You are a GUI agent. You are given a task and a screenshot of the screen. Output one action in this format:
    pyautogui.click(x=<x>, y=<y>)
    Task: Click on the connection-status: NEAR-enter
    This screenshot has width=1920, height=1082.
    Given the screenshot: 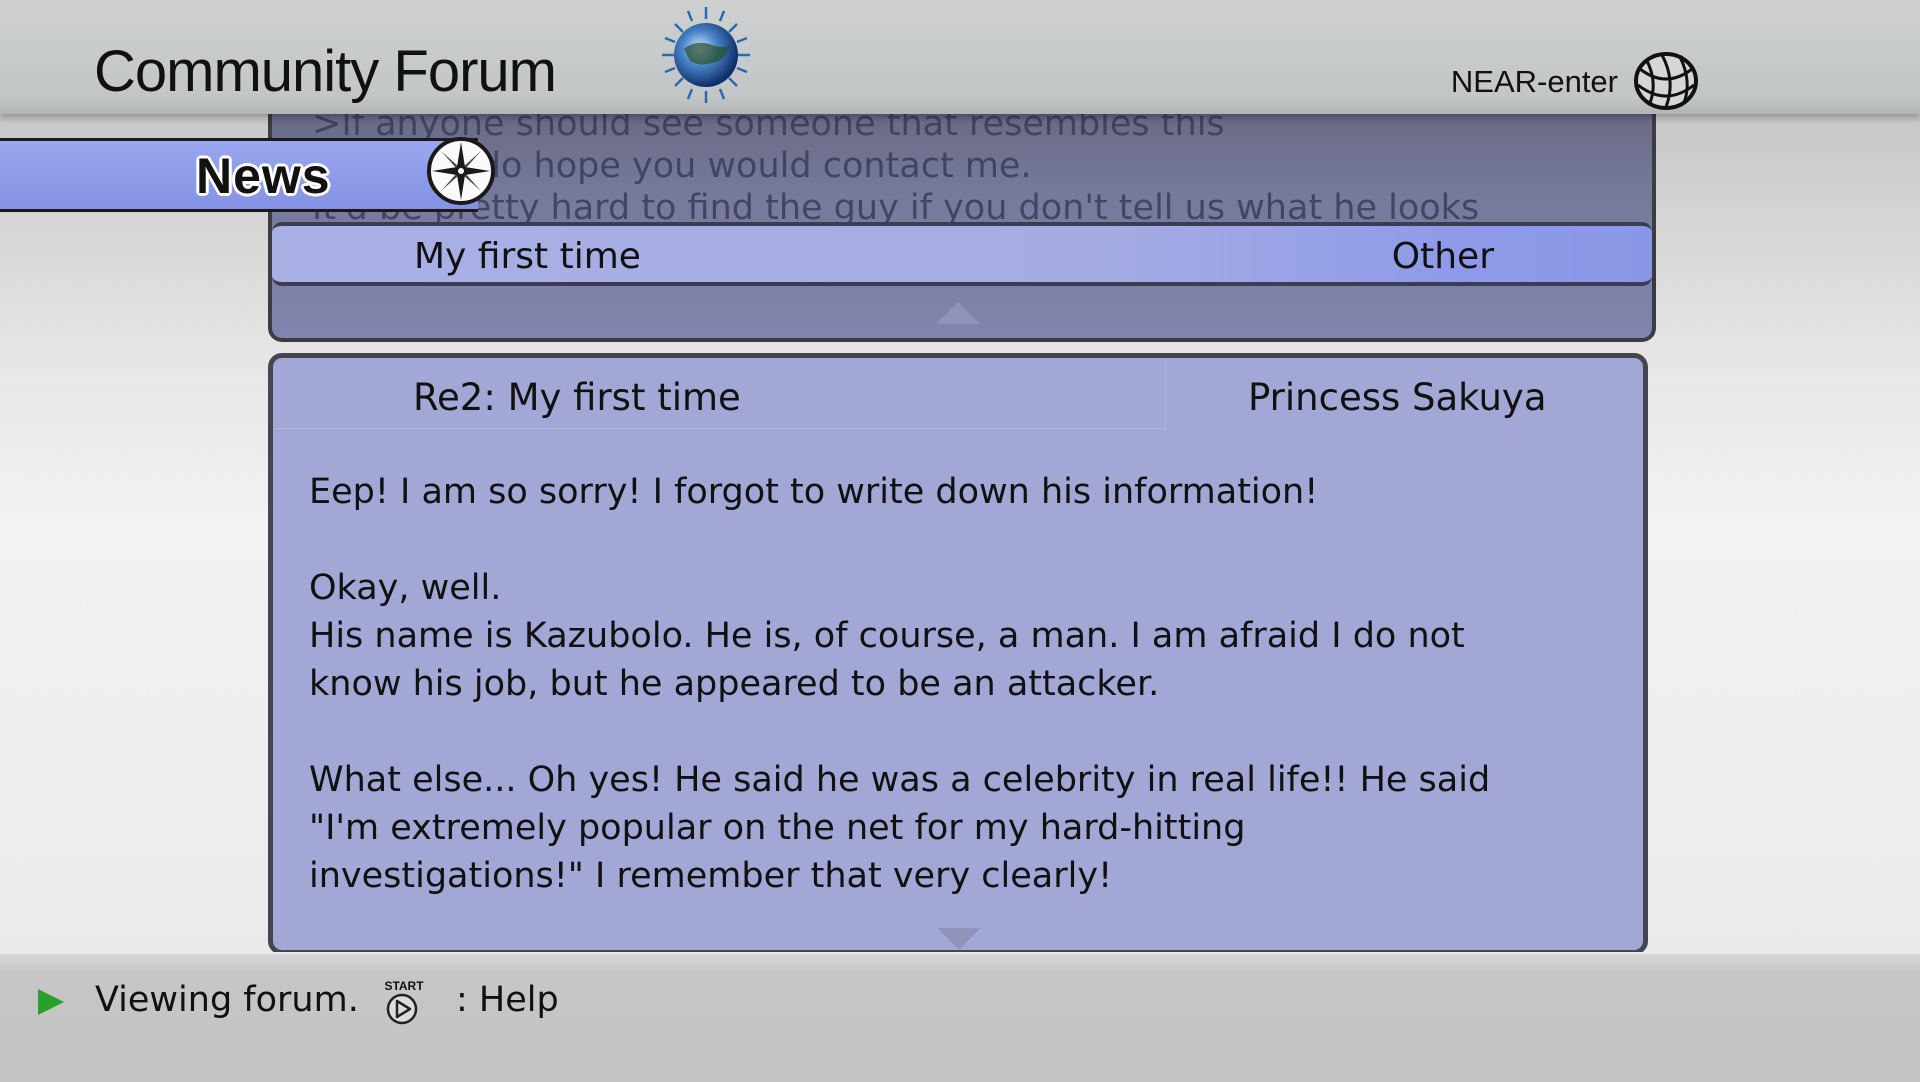 What is the action you would take?
    pyautogui.click(x=1534, y=81)
    